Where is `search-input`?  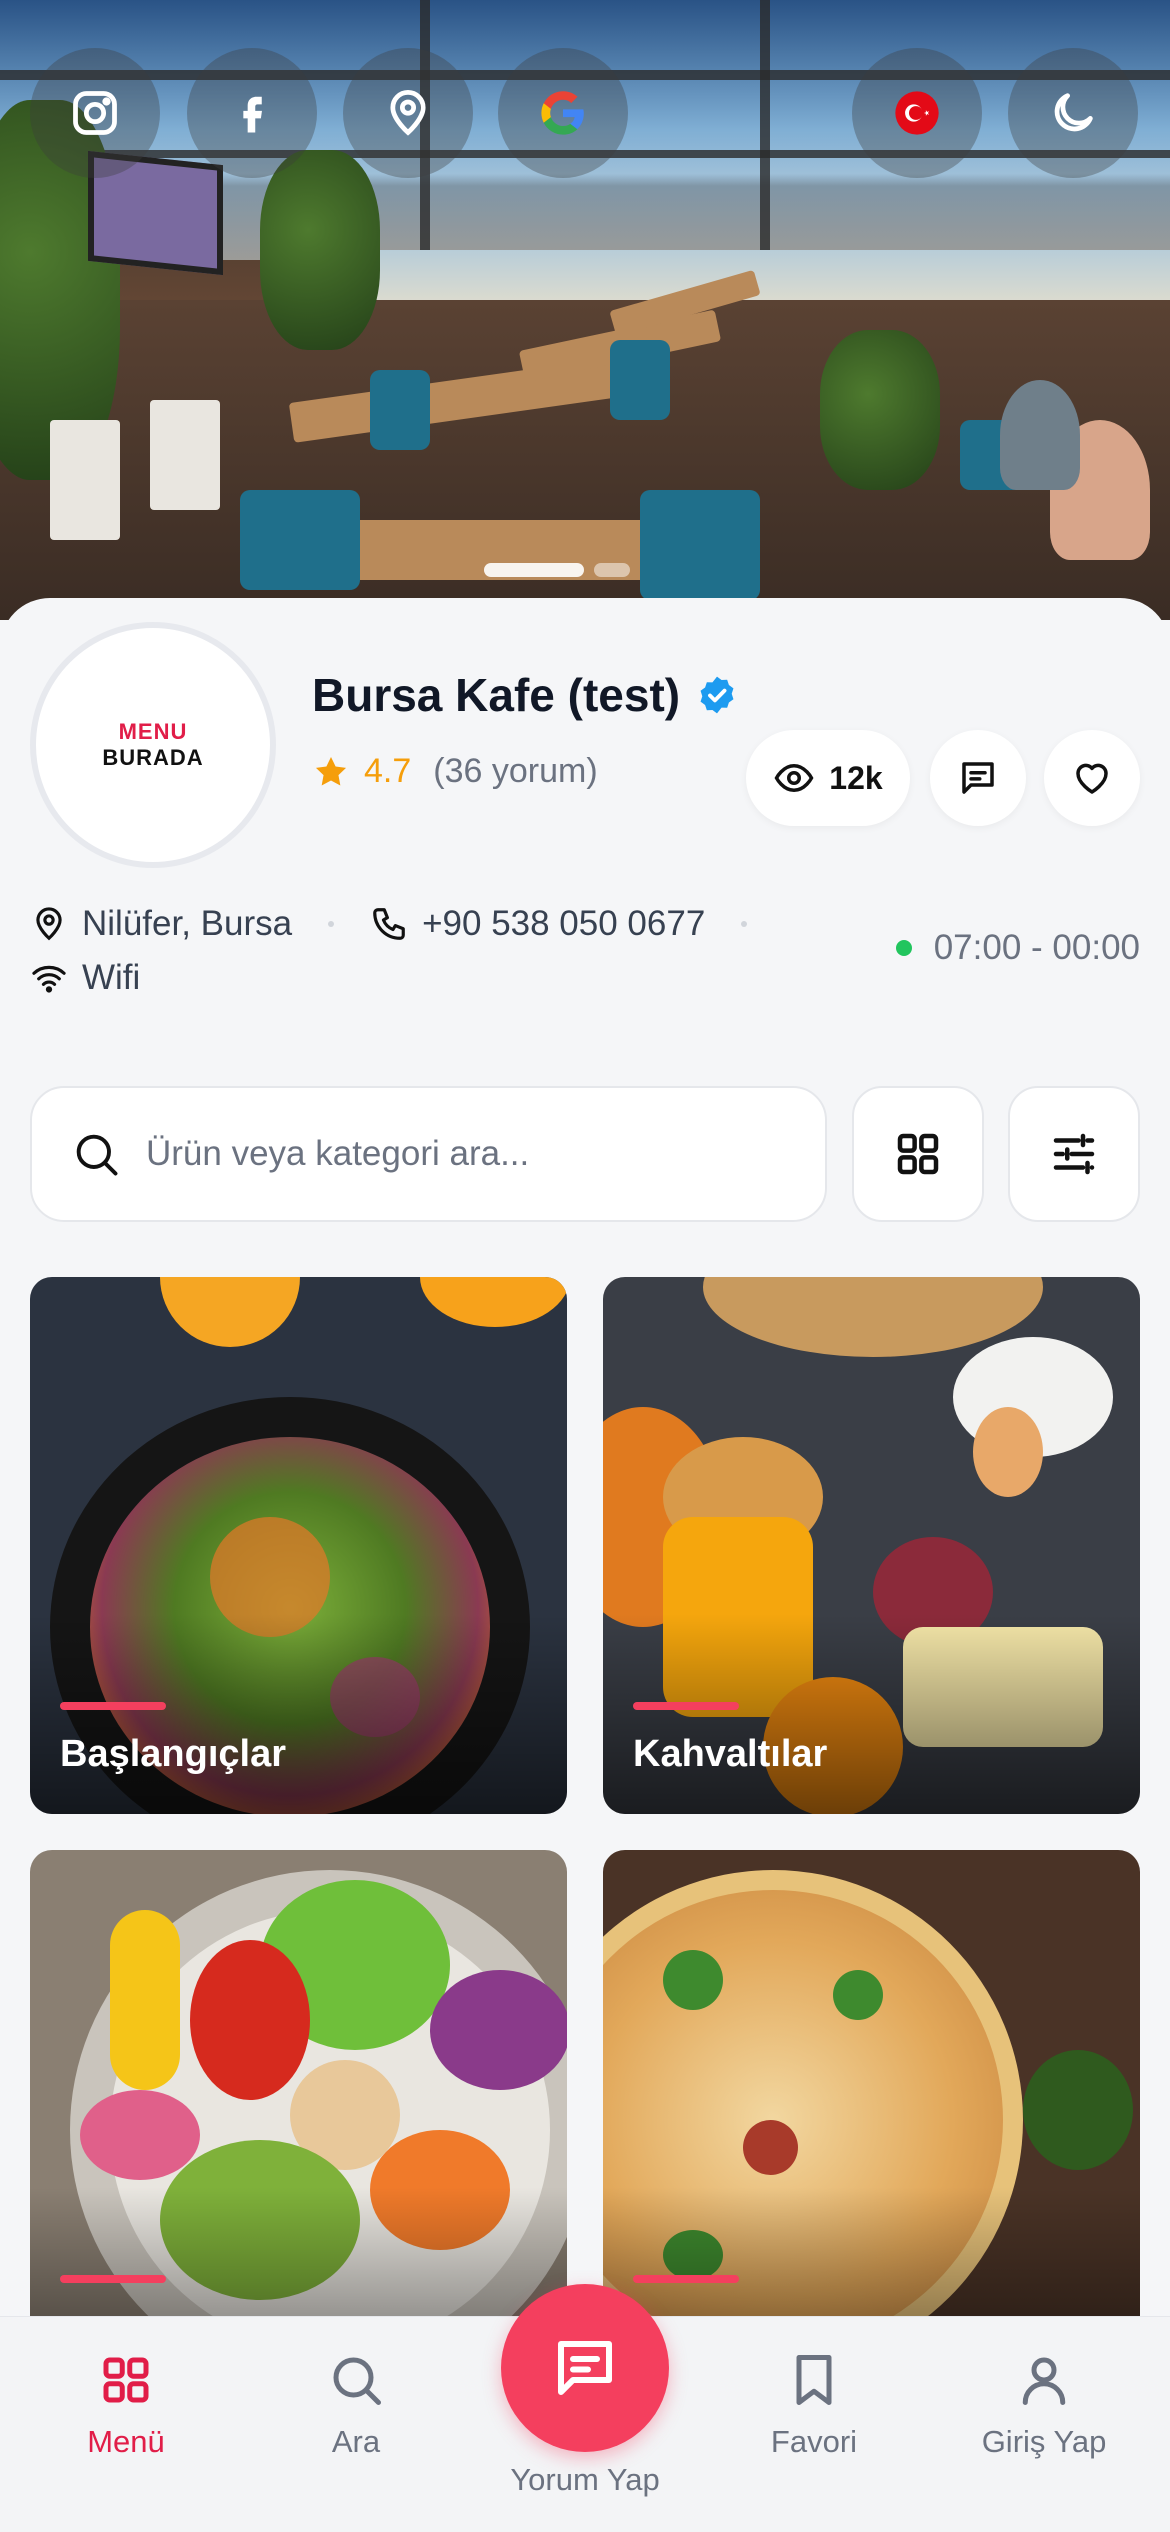
search-input is located at coordinates (466, 1154).